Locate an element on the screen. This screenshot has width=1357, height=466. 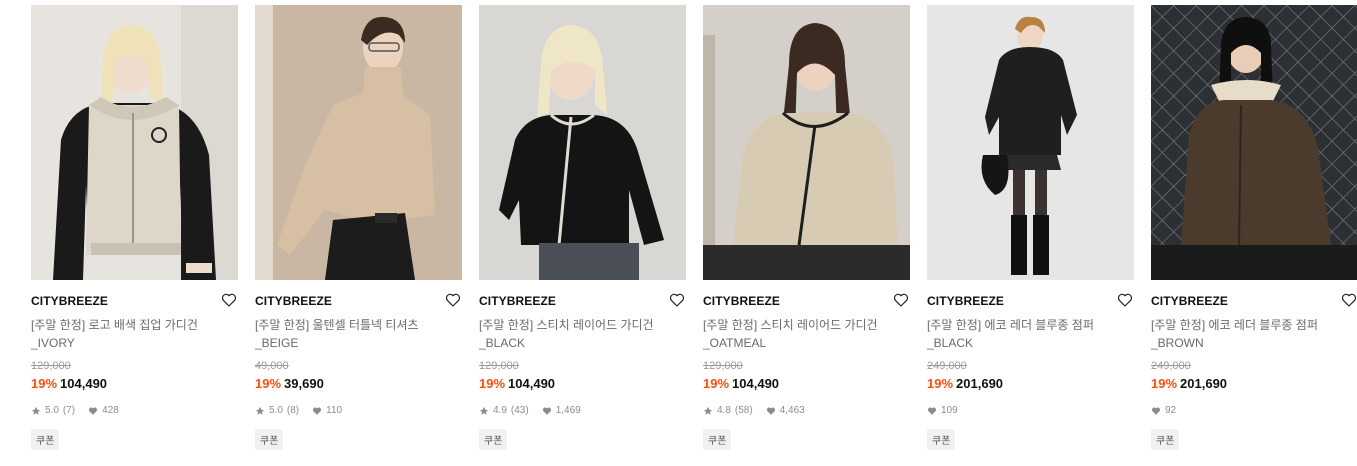
rating: 4.9 is located at coordinates (500, 410).